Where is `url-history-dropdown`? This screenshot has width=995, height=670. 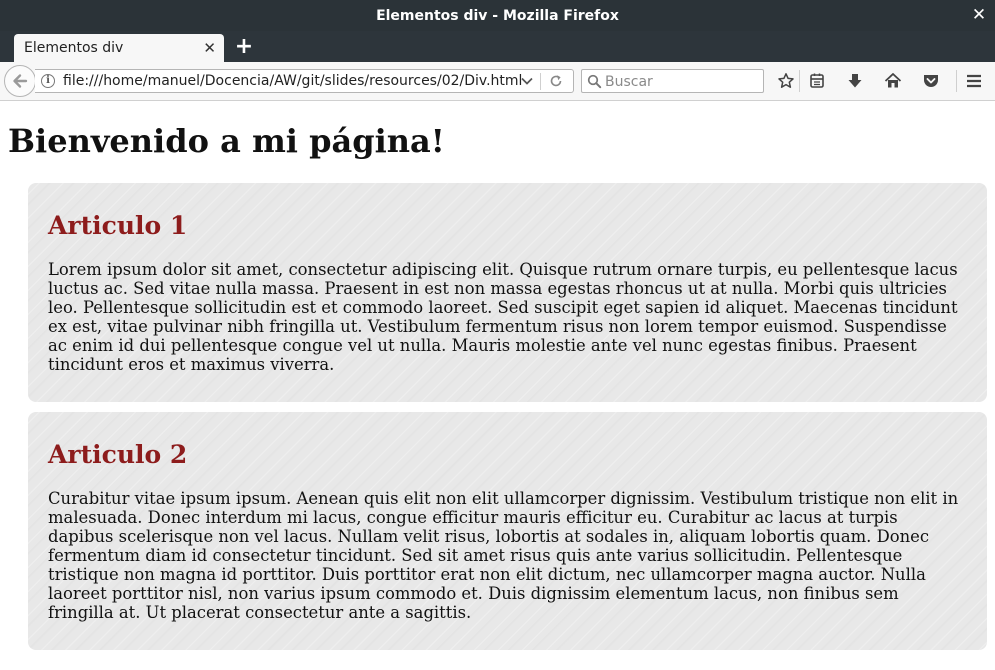 url-history-dropdown is located at coordinates (527, 81).